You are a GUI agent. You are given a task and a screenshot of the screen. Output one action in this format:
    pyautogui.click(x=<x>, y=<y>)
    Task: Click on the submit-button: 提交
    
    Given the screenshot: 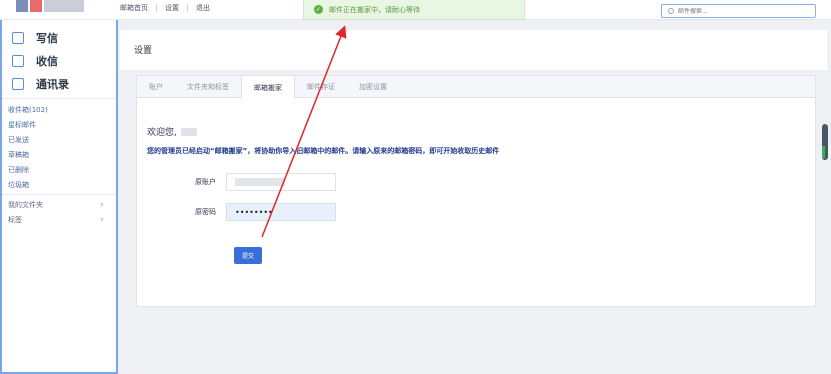 What is the action you would take?
    pyautogui.click(x=248, y=255)
    